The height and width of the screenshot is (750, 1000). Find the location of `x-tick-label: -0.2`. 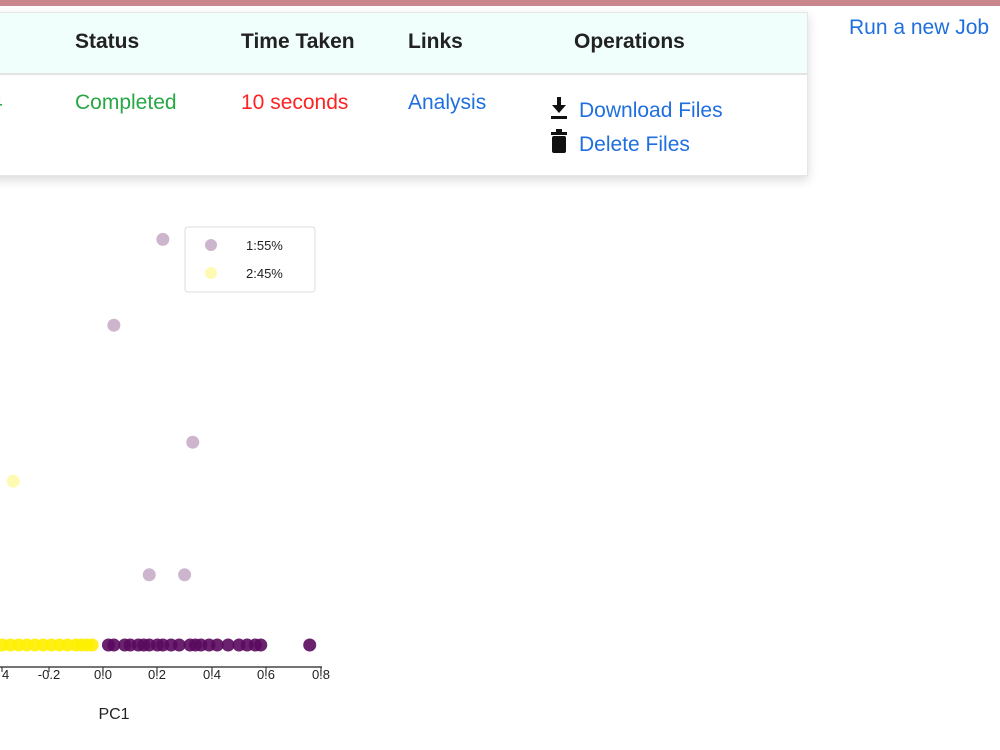

x-tick-label: -0.2 is located at coordinates (49, 674).